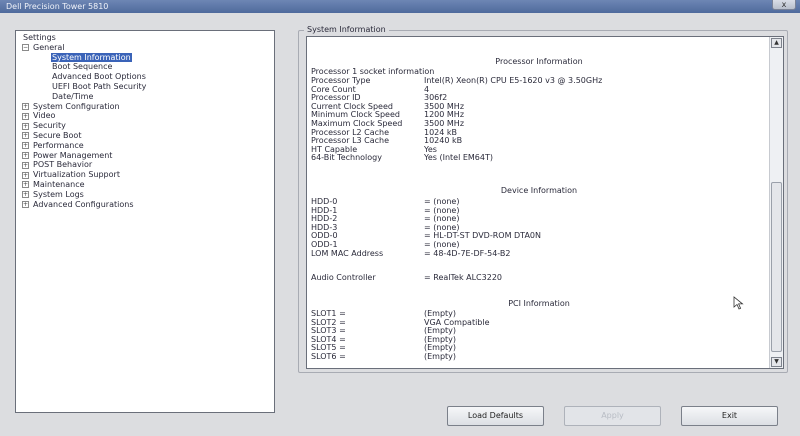  Describe the element at coordinates (25, 48) in the screenshot. I see `collapse-icon: −` at that location.